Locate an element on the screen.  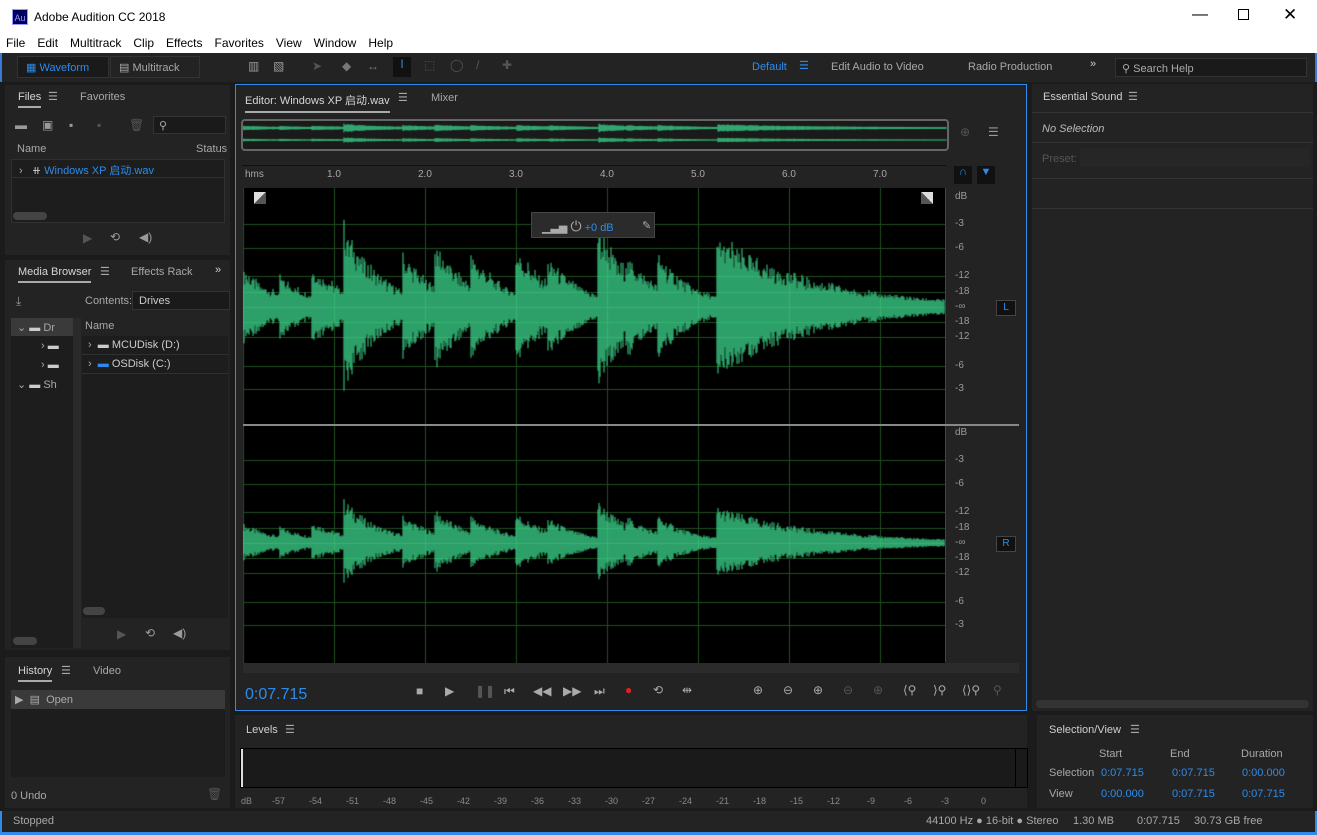
pause-button: ❚❚ is located at coordinates (485, 691).